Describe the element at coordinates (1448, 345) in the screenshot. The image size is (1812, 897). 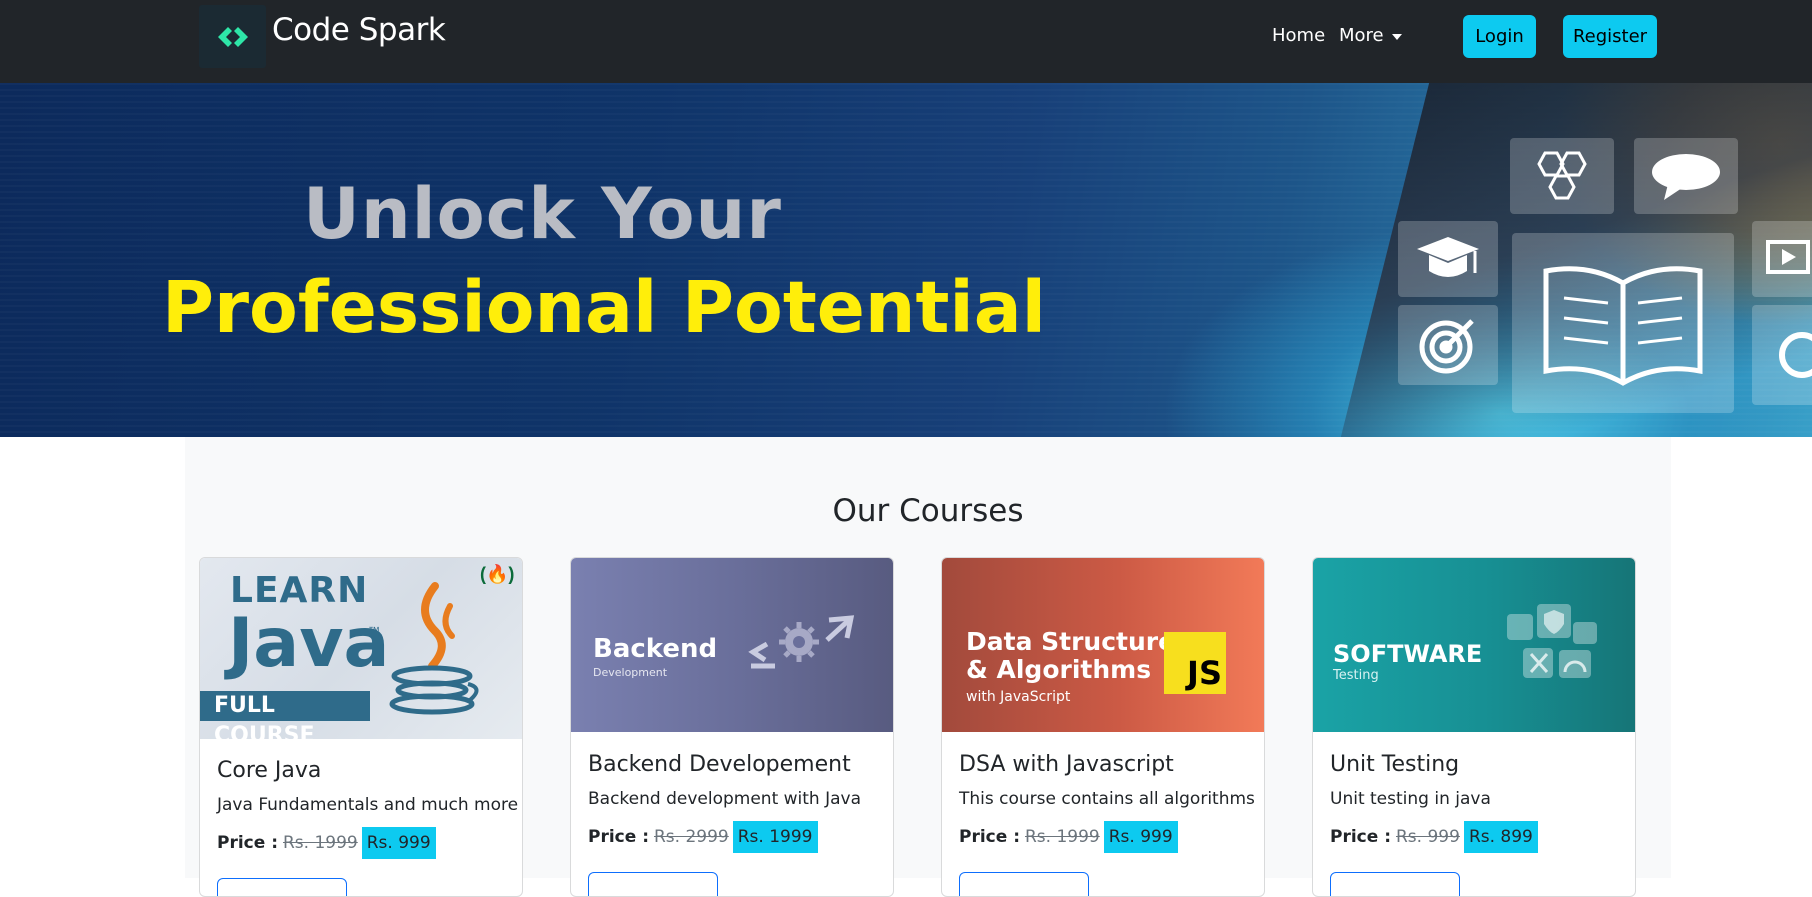
I see `target-icon` at that location.